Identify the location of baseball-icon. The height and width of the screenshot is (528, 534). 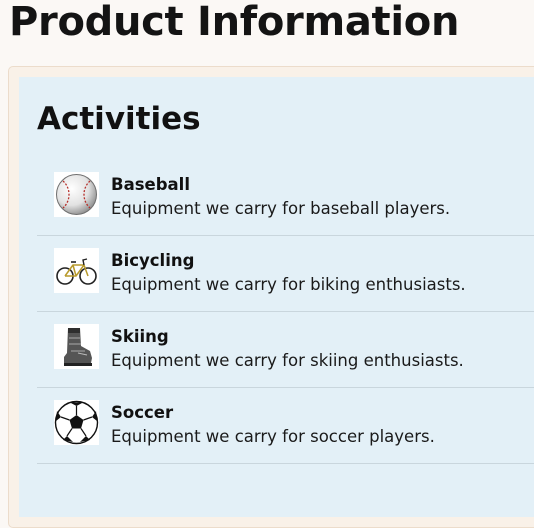
(76, 194).